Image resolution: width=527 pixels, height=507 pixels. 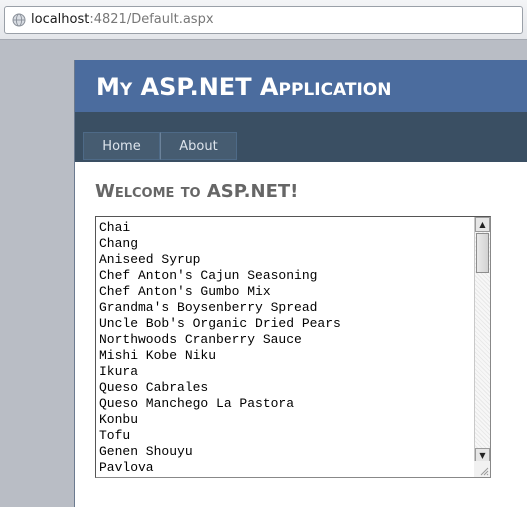 What do you see at coordinates (119, 243) in the screenshot?
I see `list-item: Chang` at bounding box center [119, 243].